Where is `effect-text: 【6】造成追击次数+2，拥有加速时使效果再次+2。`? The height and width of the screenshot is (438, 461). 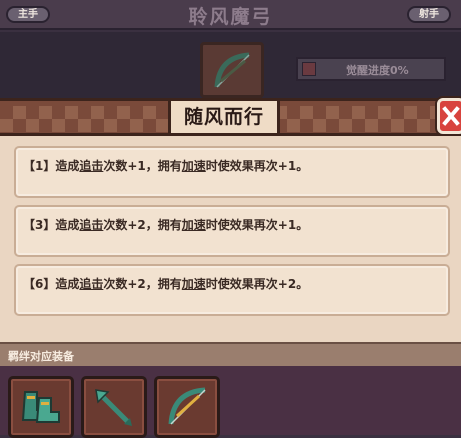
effect-text: 【6】造成追击次数+2，拥有加速时使效果再次+2。 is located at coordinates (166, 284).